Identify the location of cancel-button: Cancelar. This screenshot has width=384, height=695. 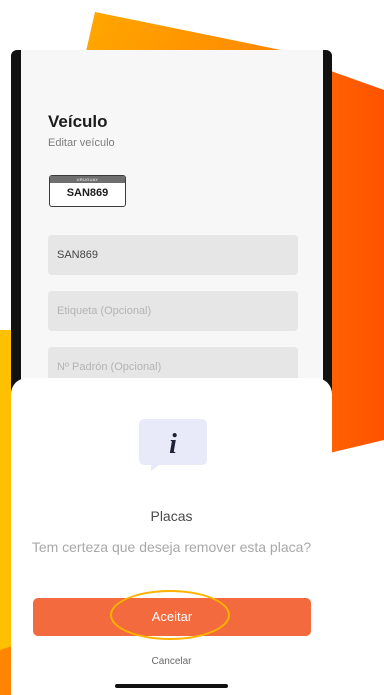
(171, 661).